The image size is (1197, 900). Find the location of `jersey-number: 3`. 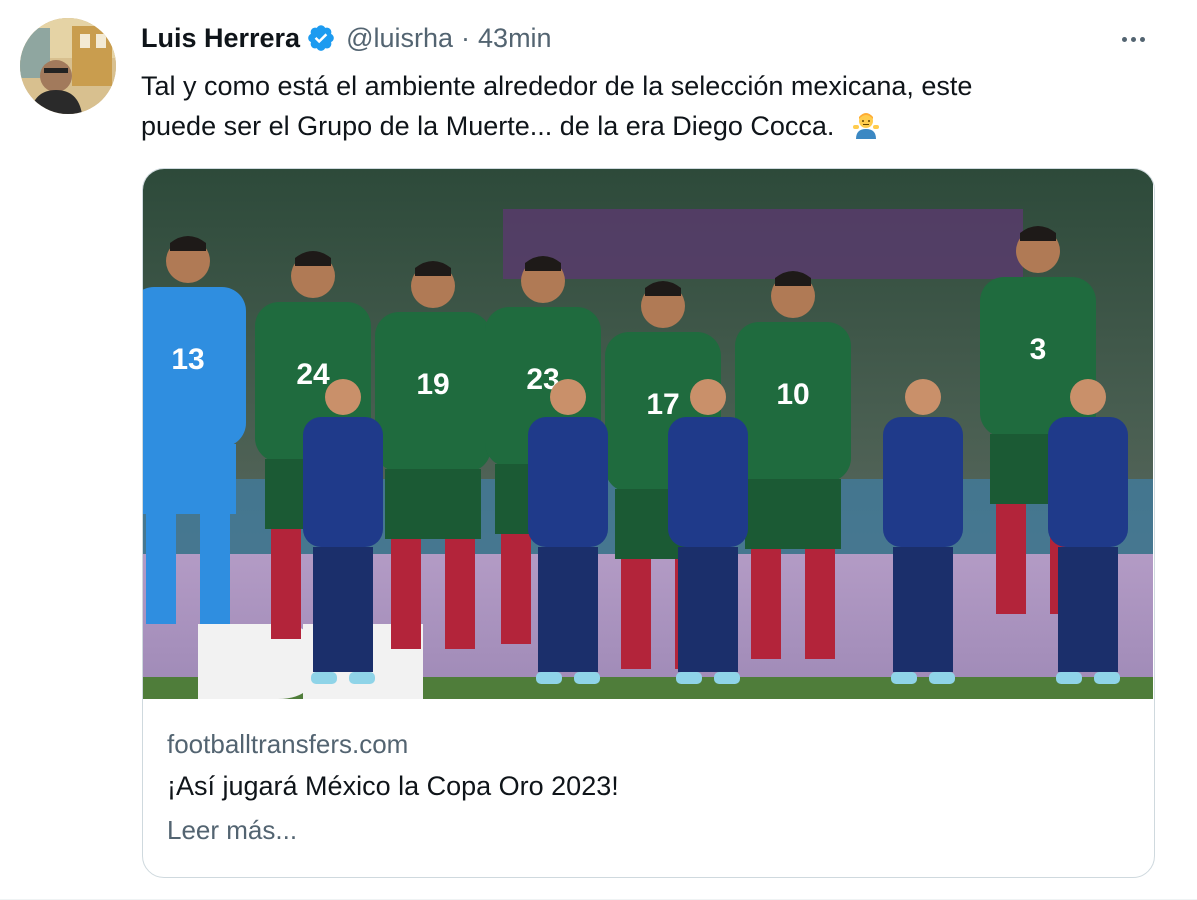

jersey-number: 3 is located at coordinates (1038, 349).